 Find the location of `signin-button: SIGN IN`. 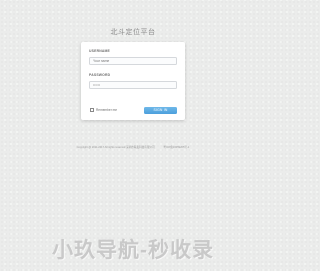

signin-button: SIGN IN is located at coordinates (160, 110).